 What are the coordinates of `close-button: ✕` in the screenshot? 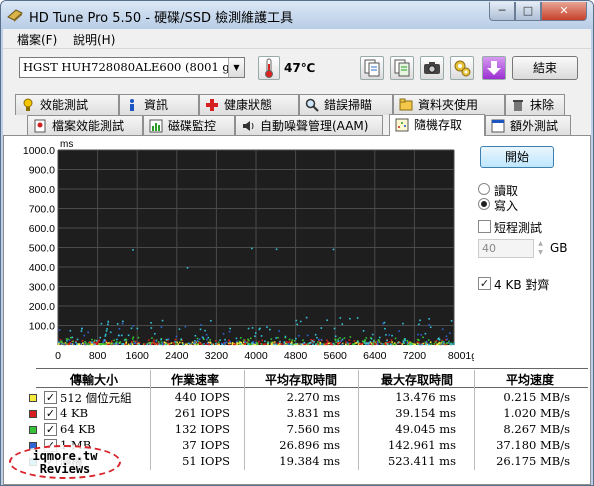 It's located at (564, 11).